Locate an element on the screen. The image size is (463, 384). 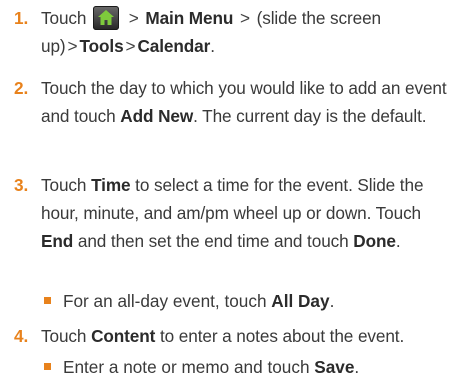
step-text: and then set the end time and touch is located at coordinates (213, 241).